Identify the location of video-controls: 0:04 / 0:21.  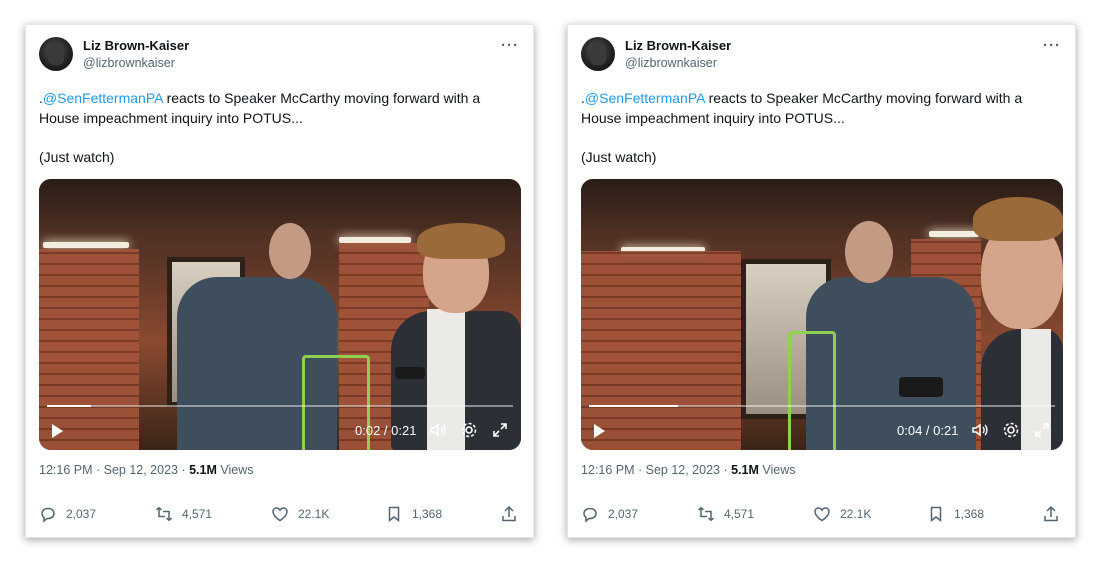
(822, 432).